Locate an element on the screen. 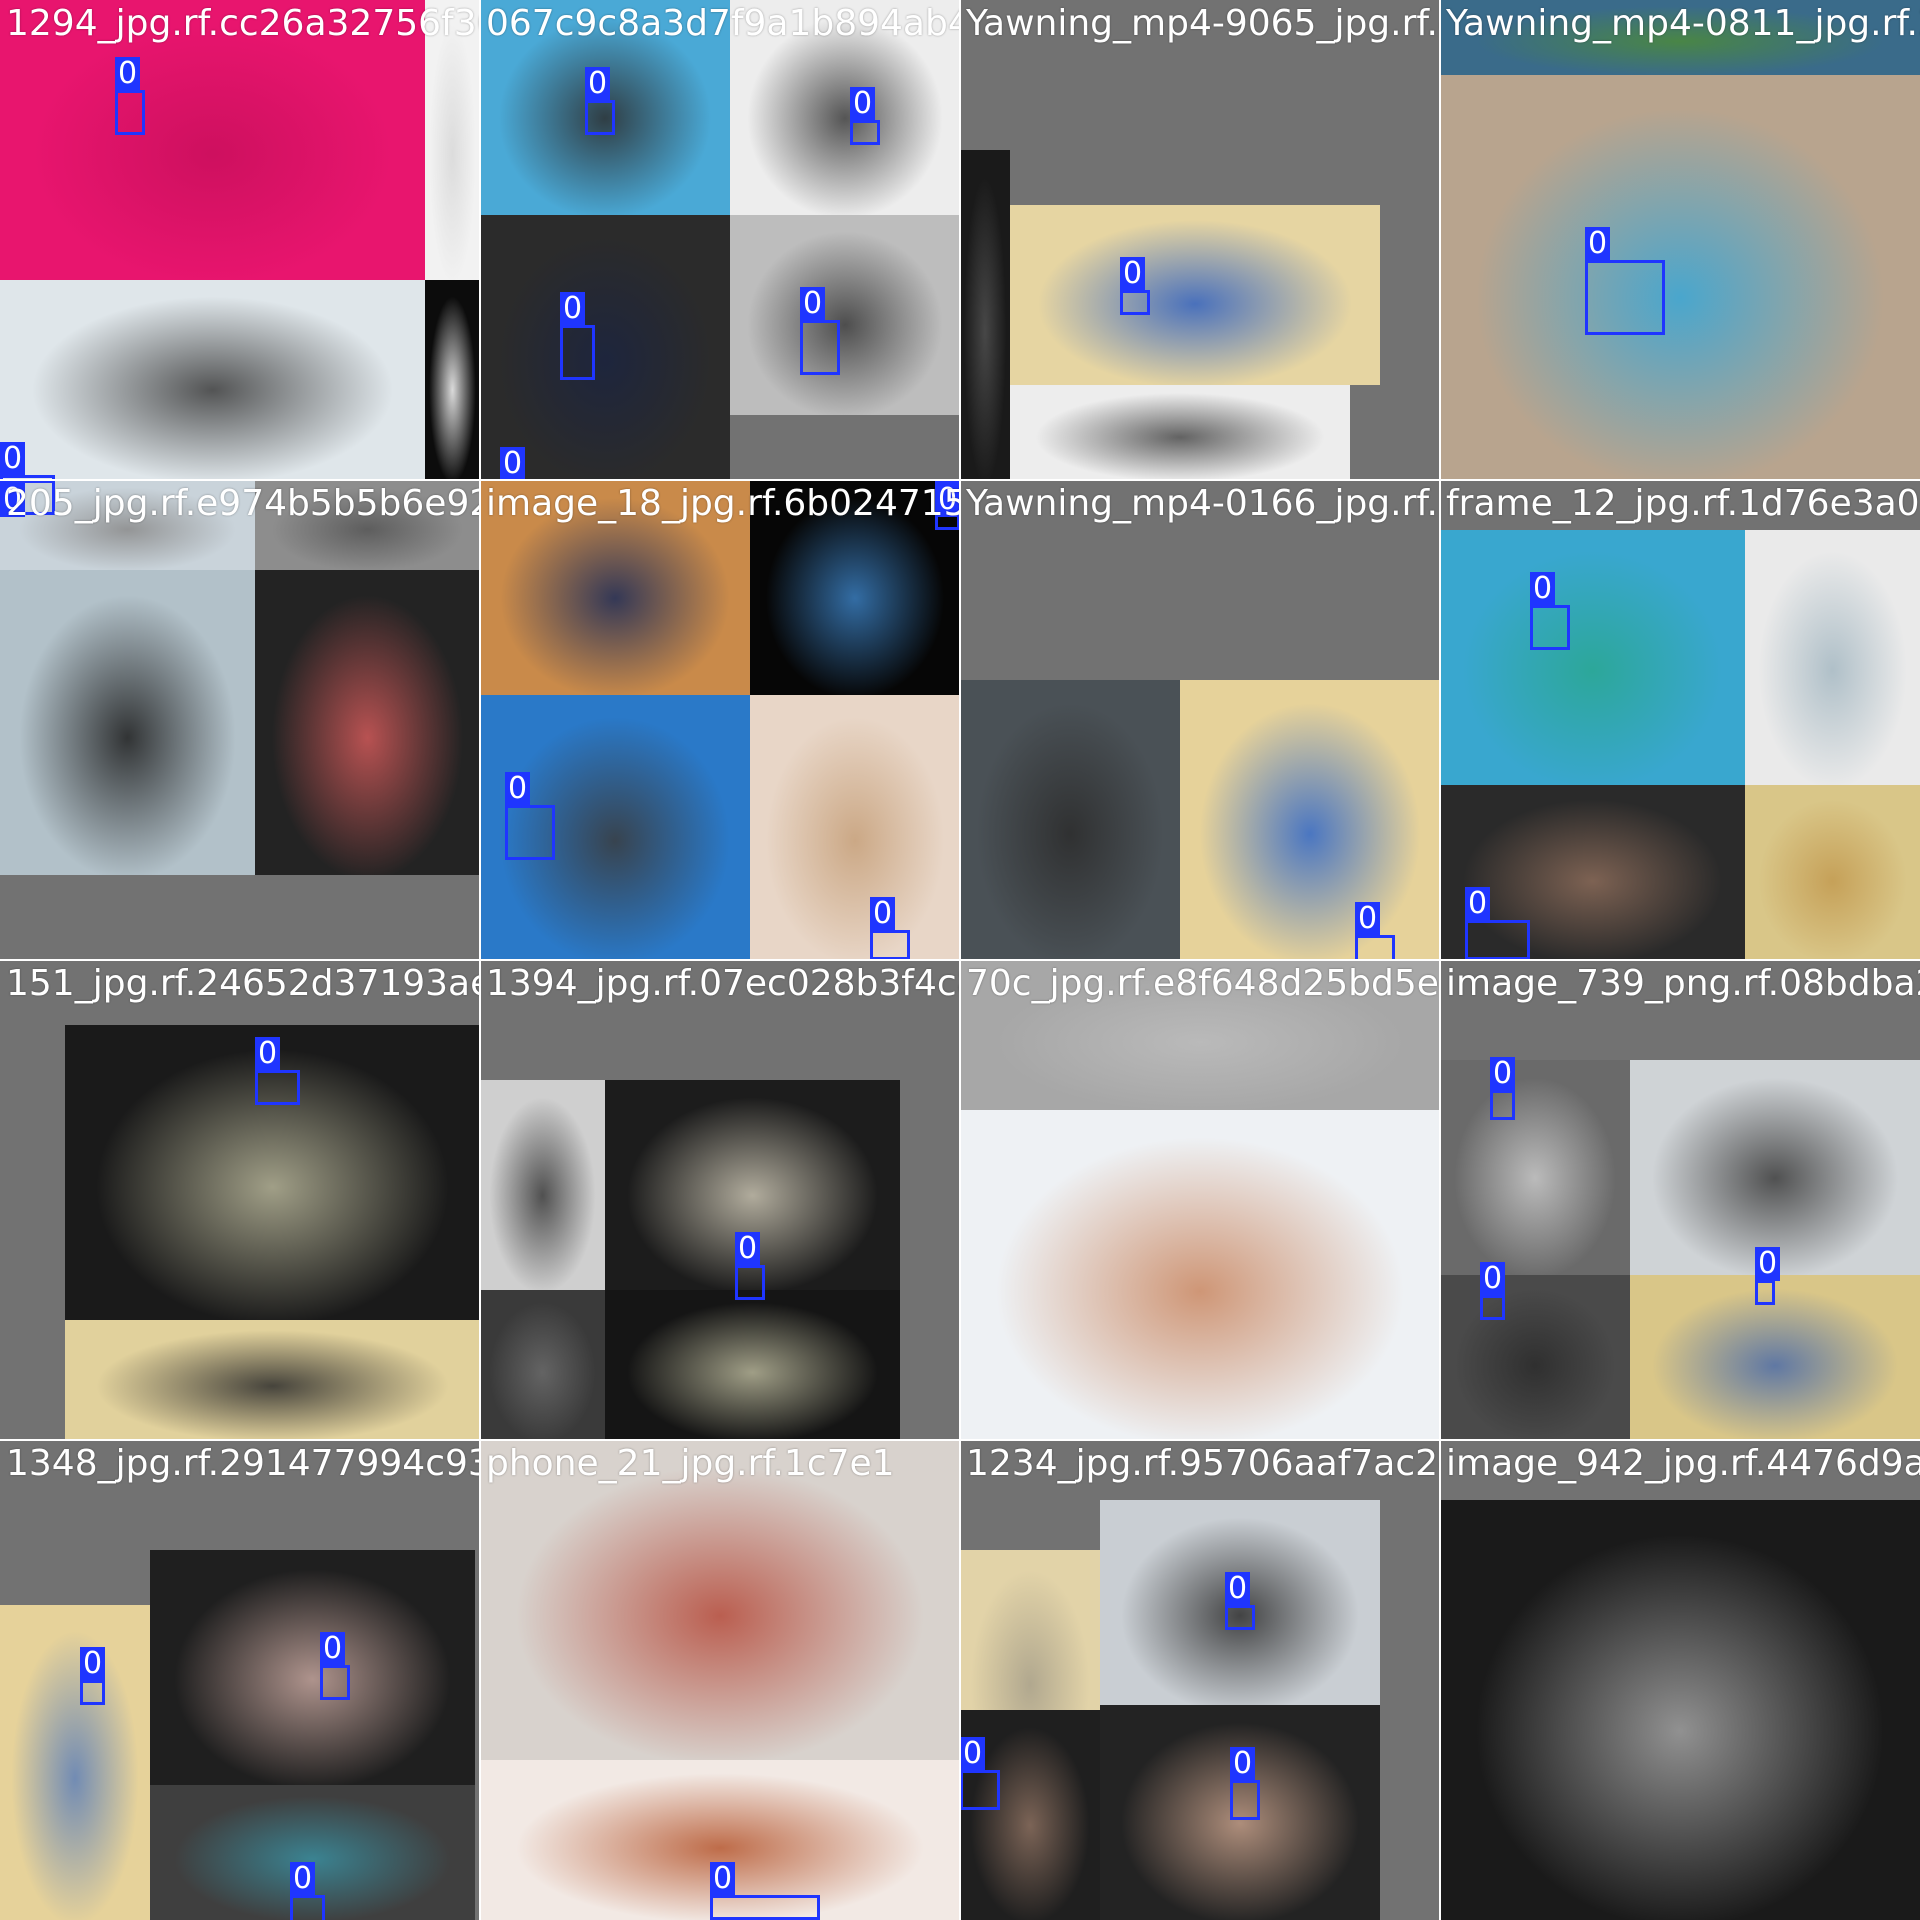 The width and height of the screenshot is (1920, 1920). tile-filename-caption: phone_21_jpg.rf.1c7e1 is located at coordinates (690, 1463).